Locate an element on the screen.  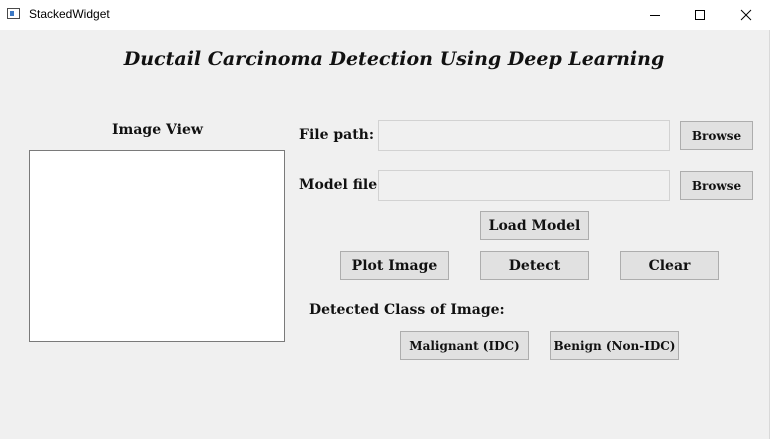
file-path-label: File path: is located at coordinates (337, 135).